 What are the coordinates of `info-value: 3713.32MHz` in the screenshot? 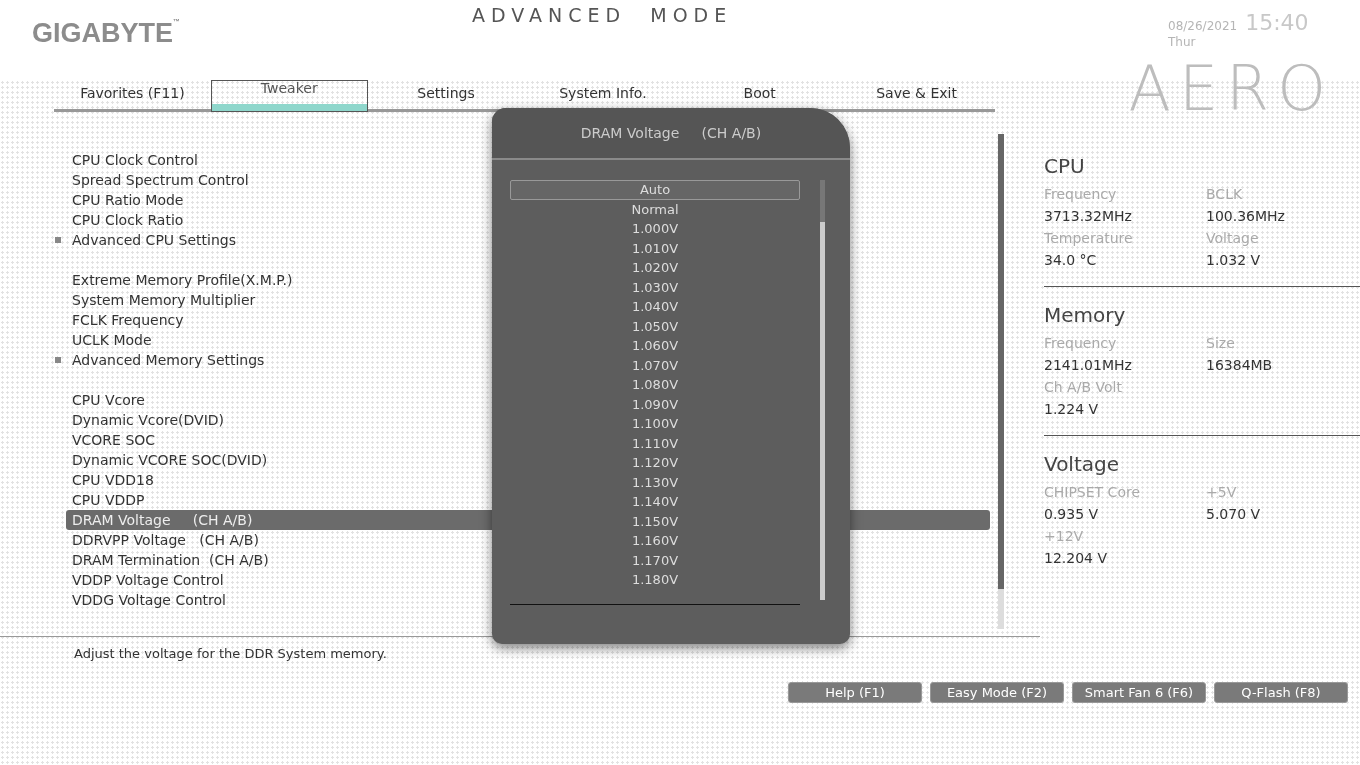 It's located at (1088, 216).